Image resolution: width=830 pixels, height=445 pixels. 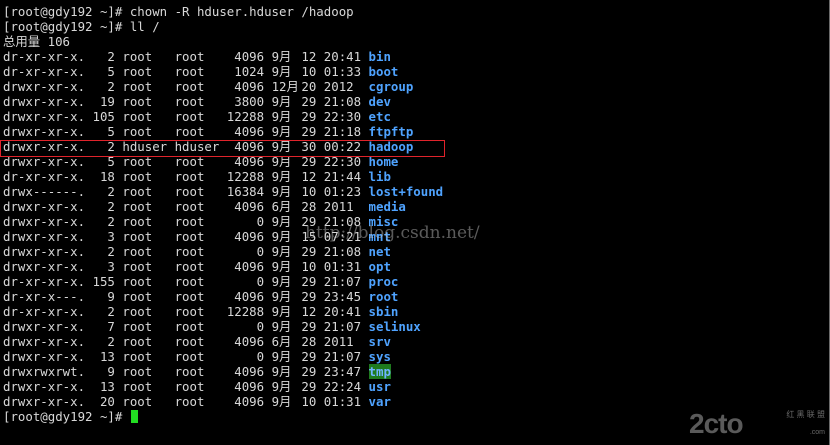 I want to click on link-count: 5, so click(x=111, y=131).